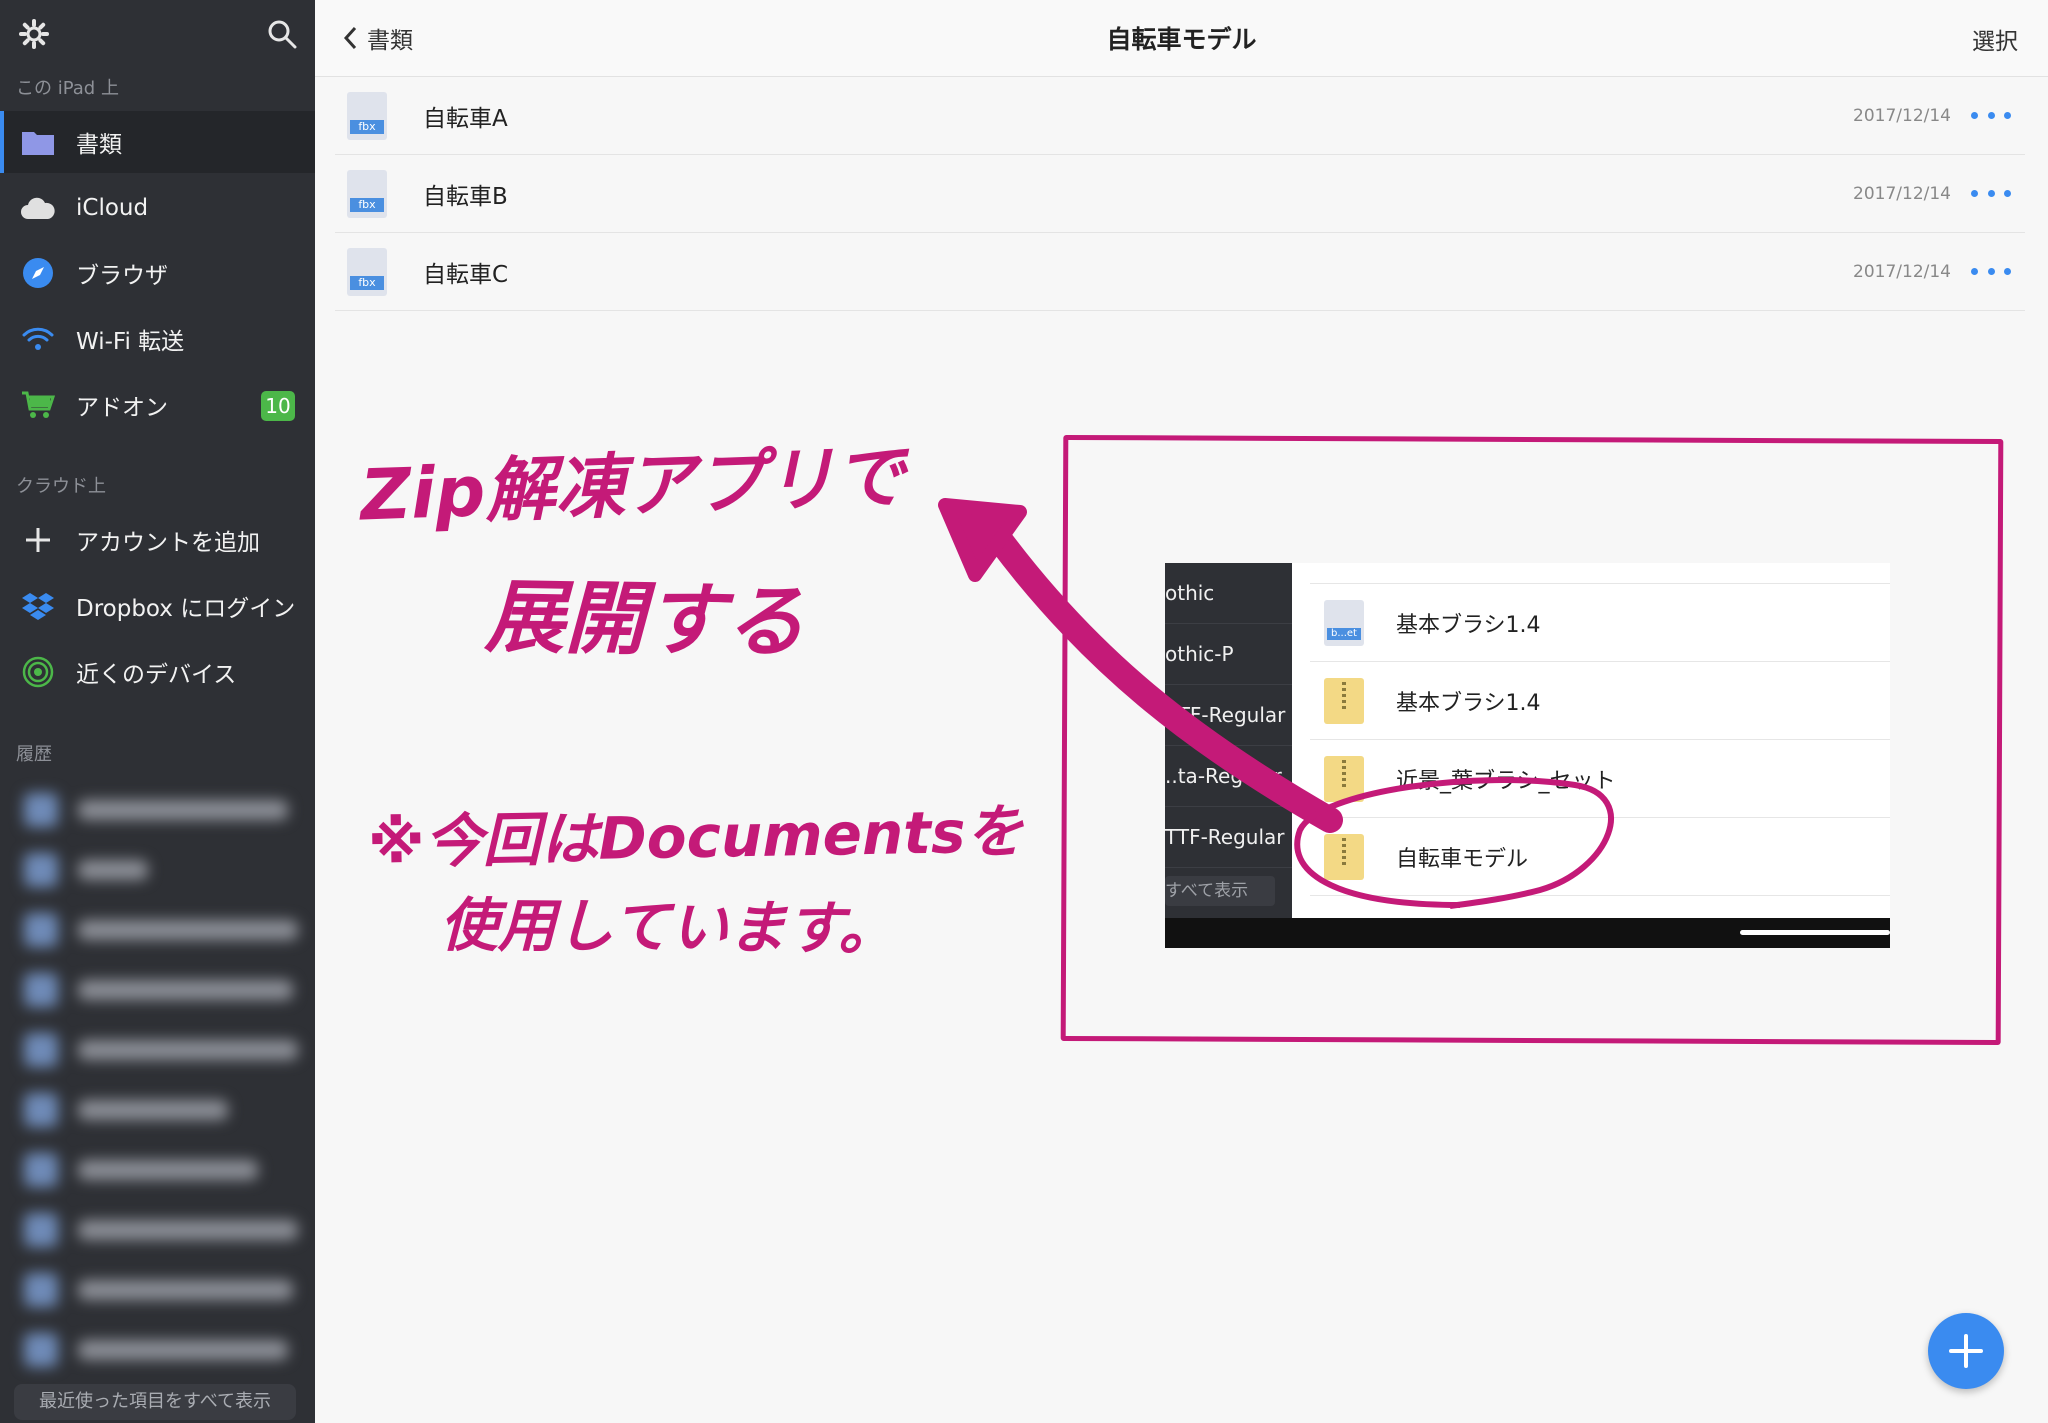  I want to click on add-fab-button, so click(1966, 1351).